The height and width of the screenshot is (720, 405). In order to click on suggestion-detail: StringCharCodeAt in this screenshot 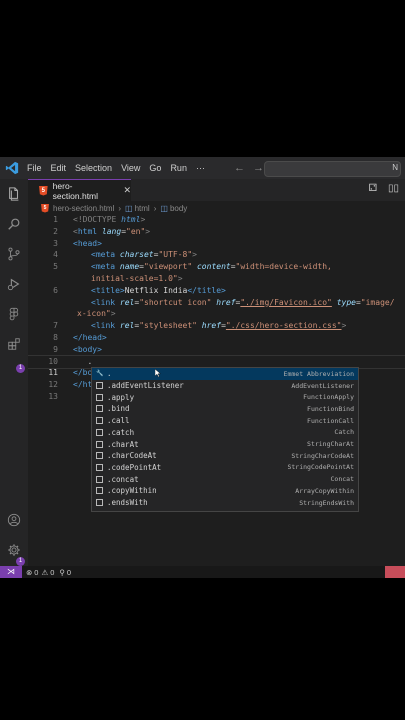, I will do `click(322, 455)`.